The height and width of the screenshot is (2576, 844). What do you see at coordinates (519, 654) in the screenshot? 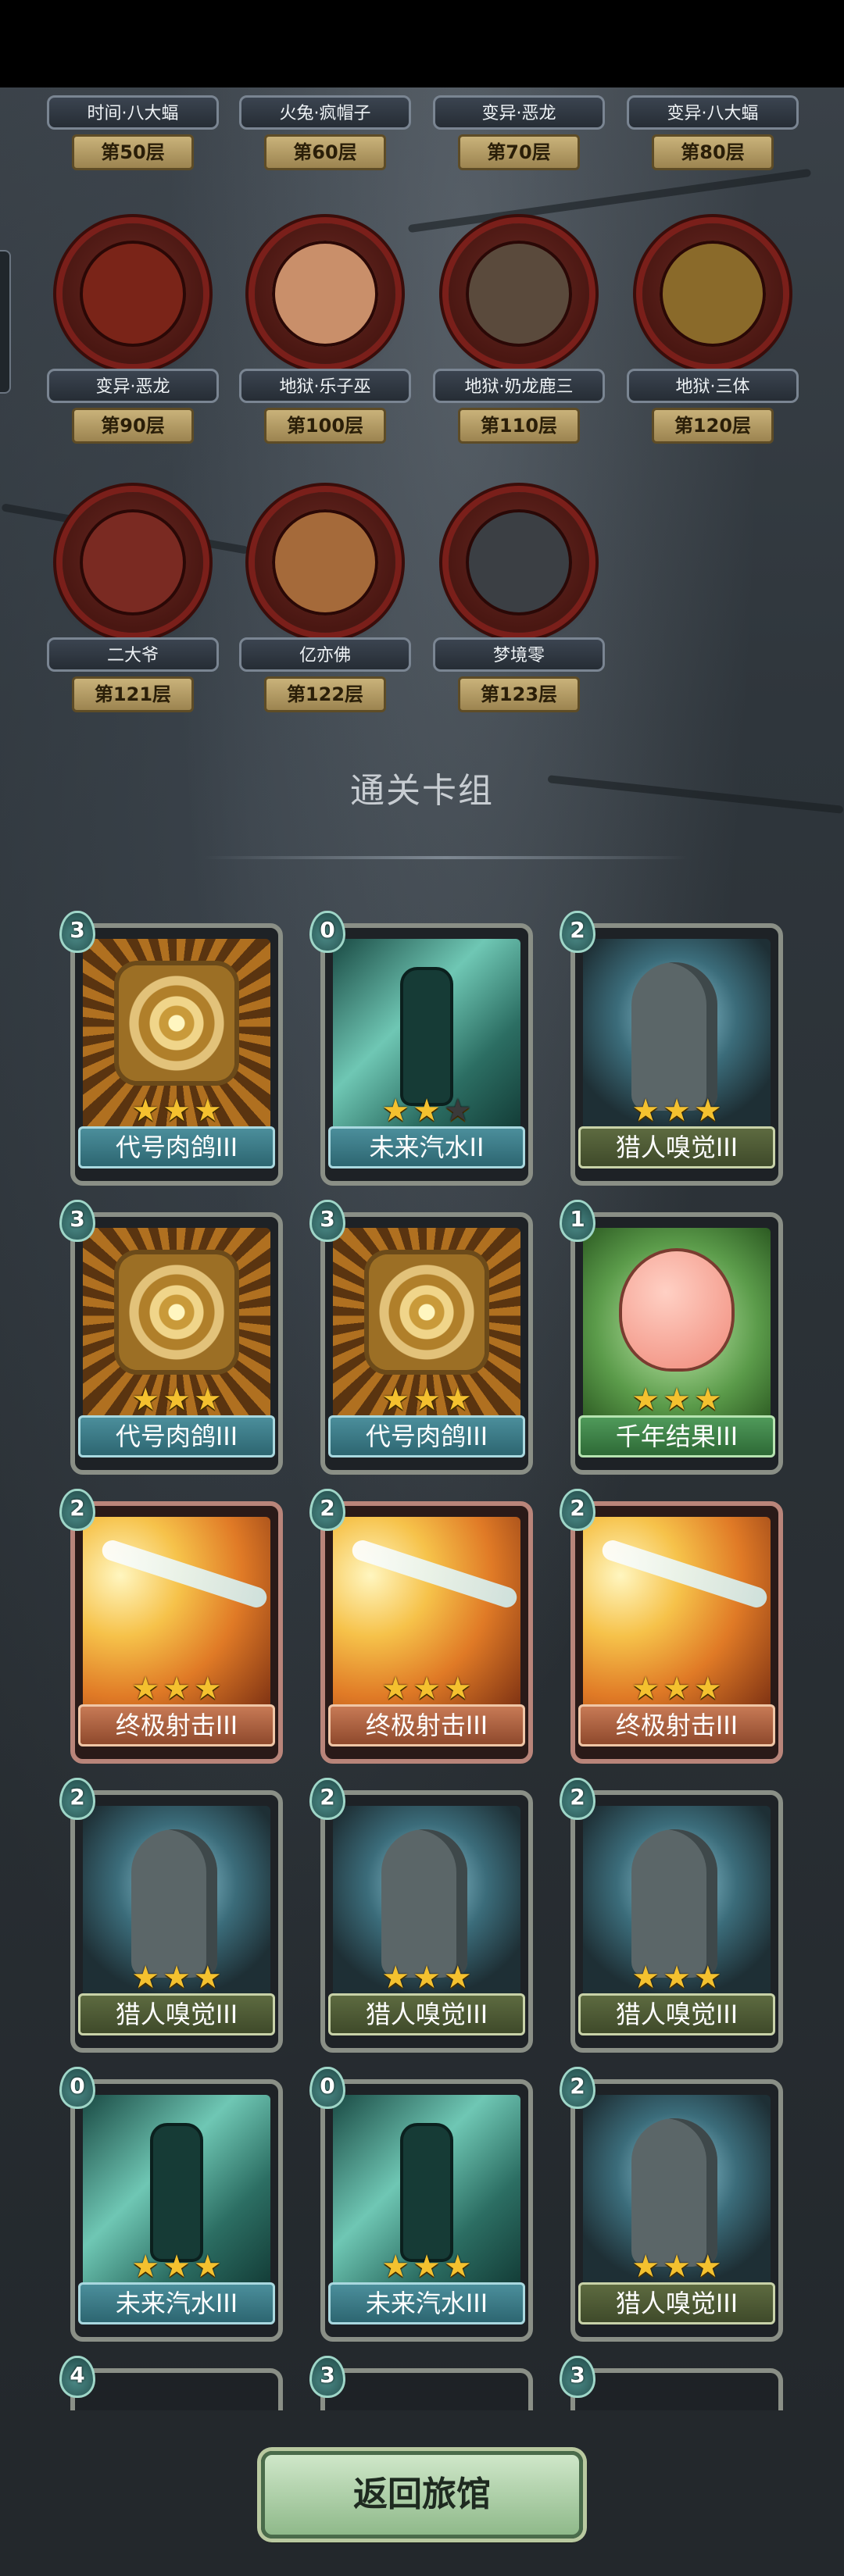
I see `boss-name: 梦境零` at bounding box center [519, 654].